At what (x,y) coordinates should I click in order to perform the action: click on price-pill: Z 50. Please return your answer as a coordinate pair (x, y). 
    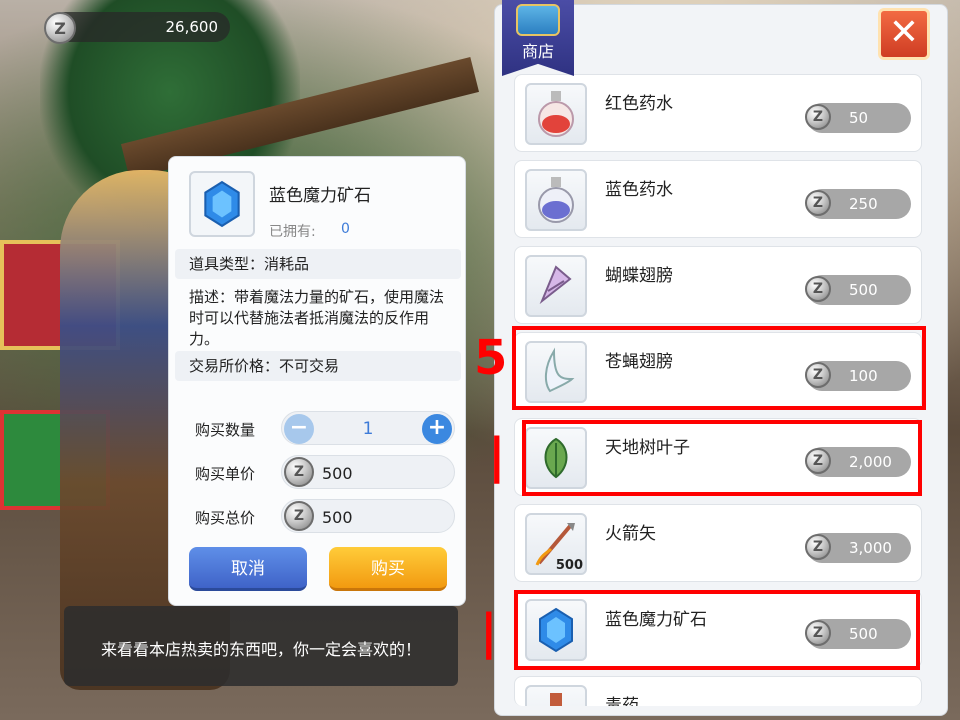
    Looking at the image, I should click on (858, 118).